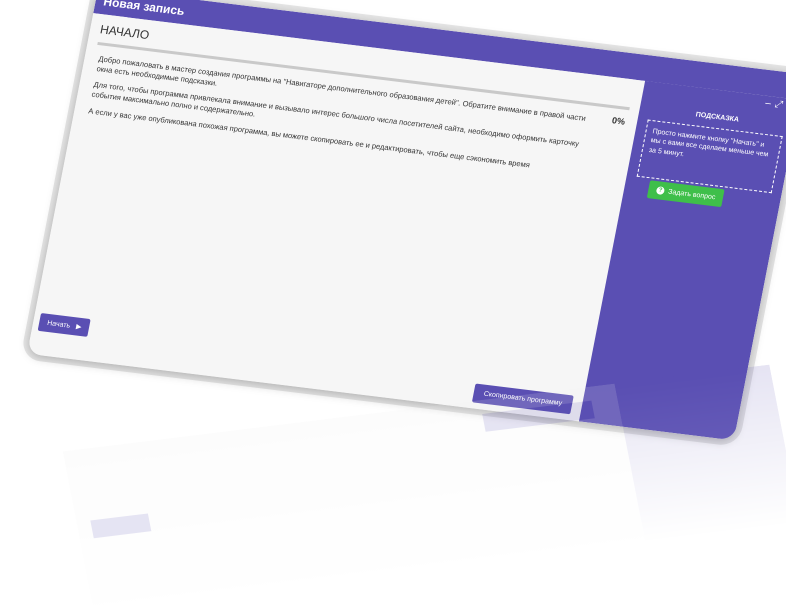 The width and height of the screenshot is (786, 609). I want to click on ask-question-label: Задать вопрос, so click(692, 194).